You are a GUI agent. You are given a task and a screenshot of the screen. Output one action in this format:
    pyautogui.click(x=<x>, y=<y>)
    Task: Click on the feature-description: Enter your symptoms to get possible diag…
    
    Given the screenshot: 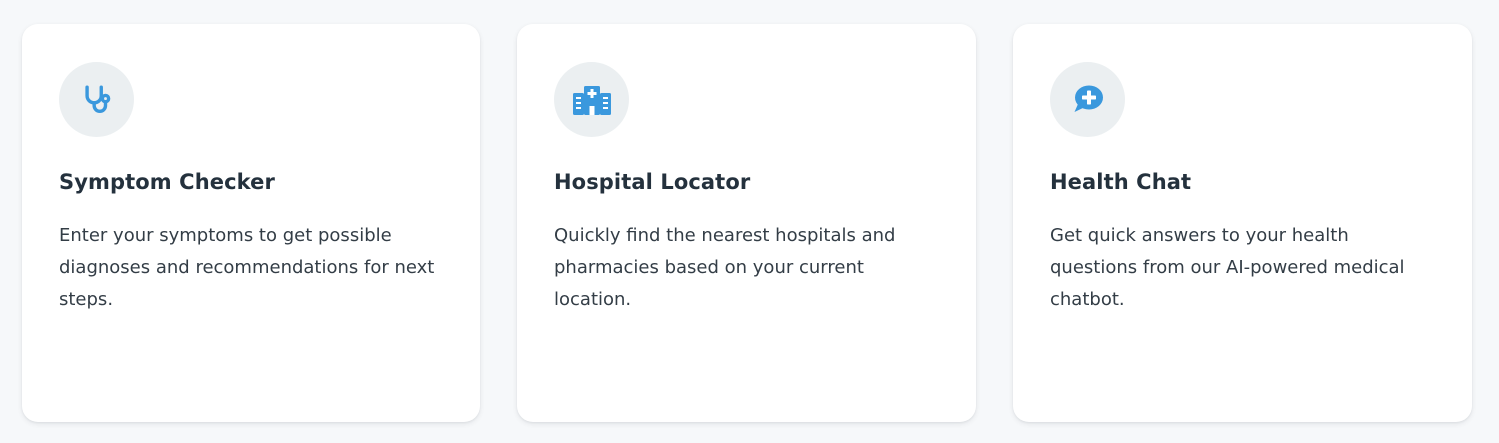 What is the action you would take?
    pyautogui.click(x=247, y=267)
    